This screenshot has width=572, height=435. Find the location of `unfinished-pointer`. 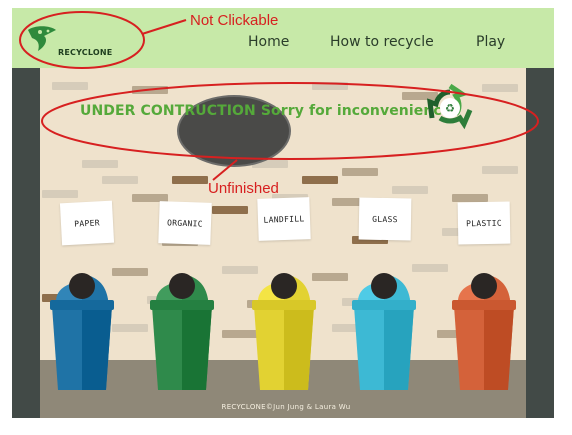

unfinished-pointer is located at coordinates (225, 170).